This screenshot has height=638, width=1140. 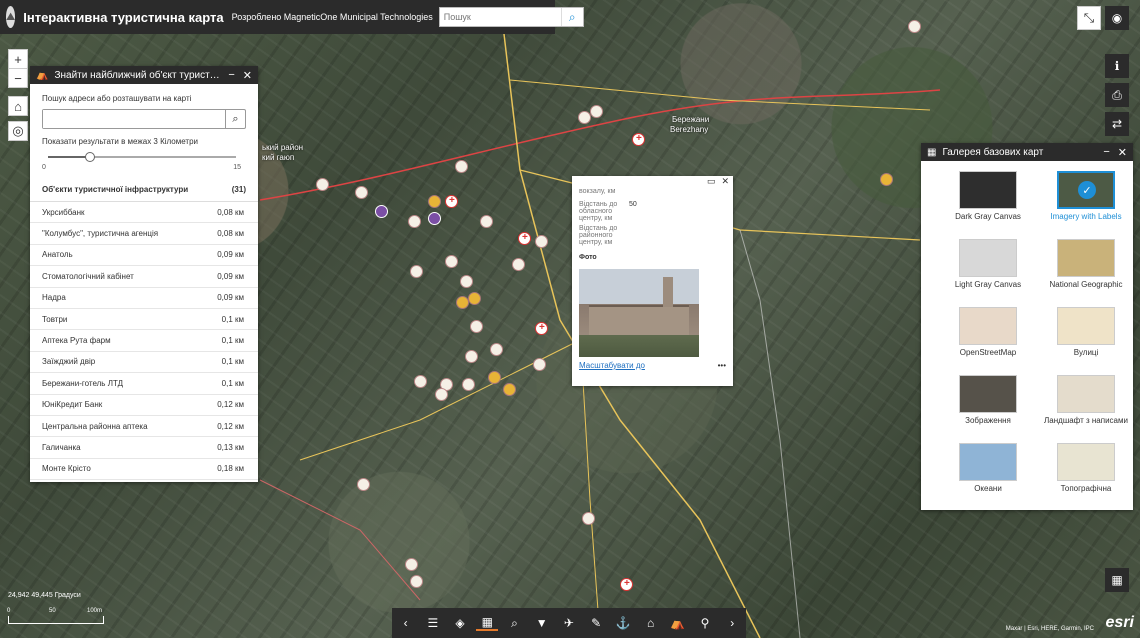 I want to click on draw-icon: ✎, so click(x=596, y=623).